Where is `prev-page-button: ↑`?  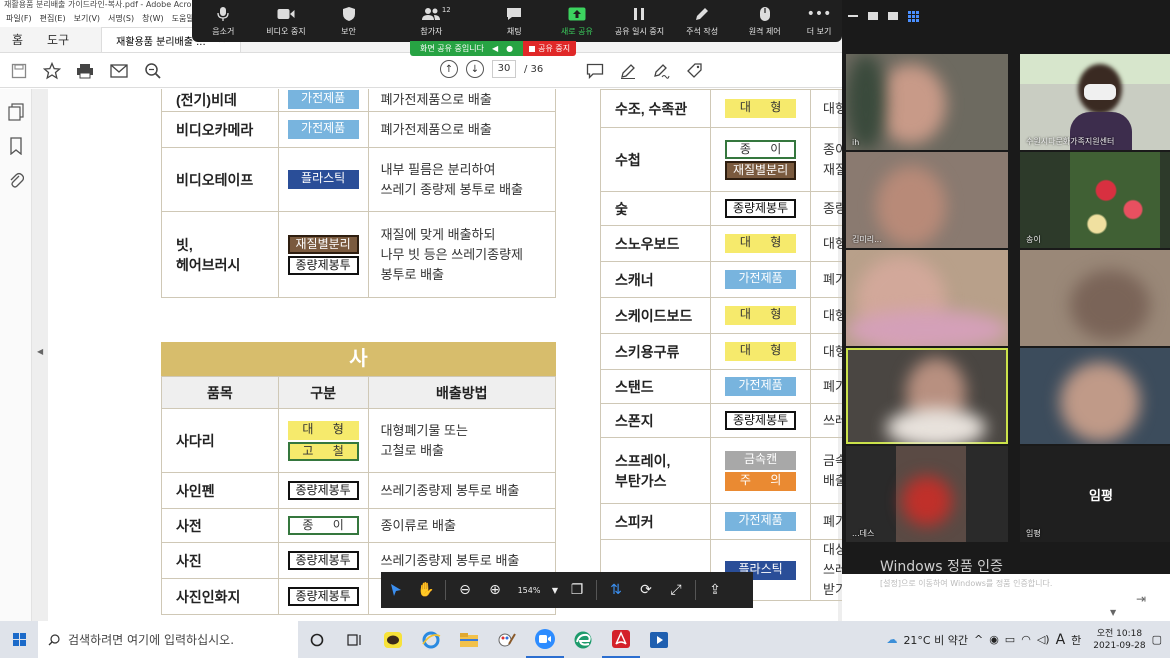 prev-page-button: ↑ is located at coordinates (449, 69).